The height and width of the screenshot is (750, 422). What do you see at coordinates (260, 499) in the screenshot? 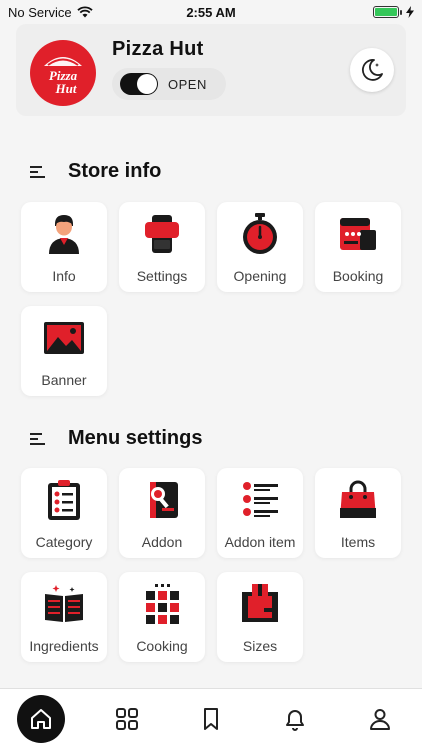
I see `list-icon` at bounding box center [260, 499].